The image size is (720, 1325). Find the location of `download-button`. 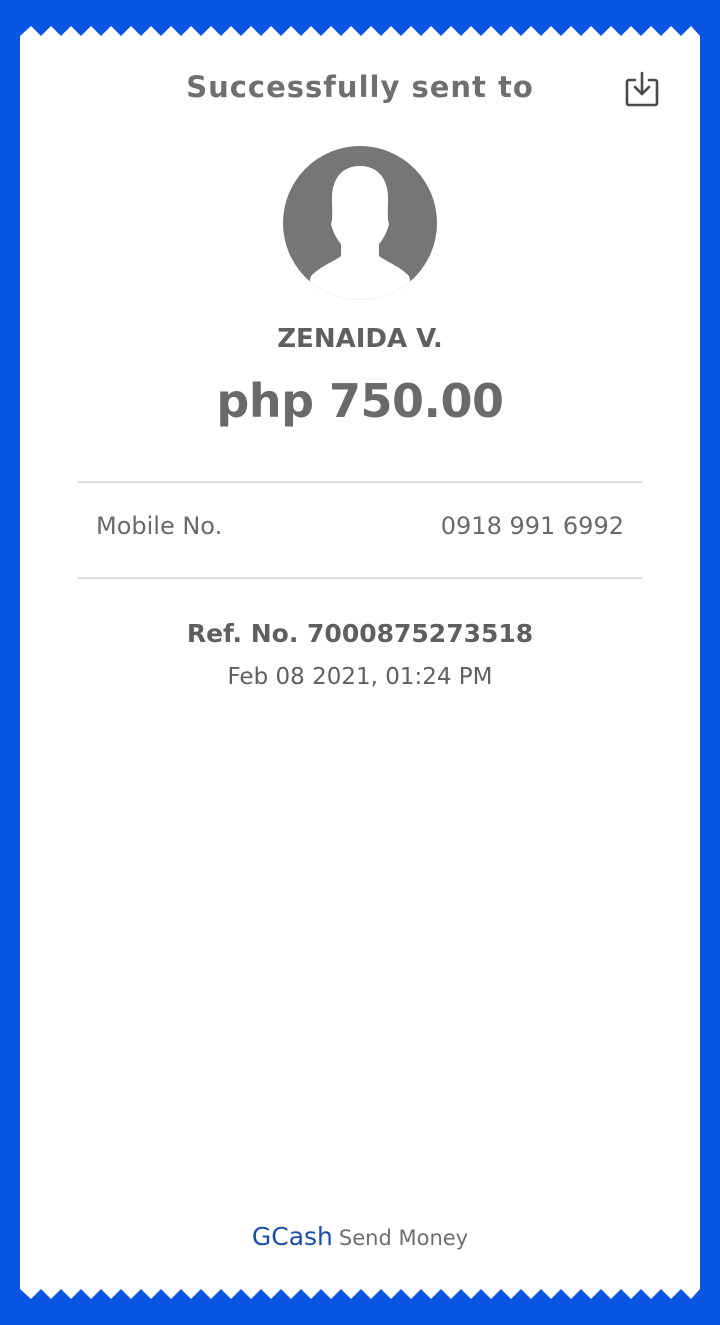

download-button is located at coordinates (642, 89).